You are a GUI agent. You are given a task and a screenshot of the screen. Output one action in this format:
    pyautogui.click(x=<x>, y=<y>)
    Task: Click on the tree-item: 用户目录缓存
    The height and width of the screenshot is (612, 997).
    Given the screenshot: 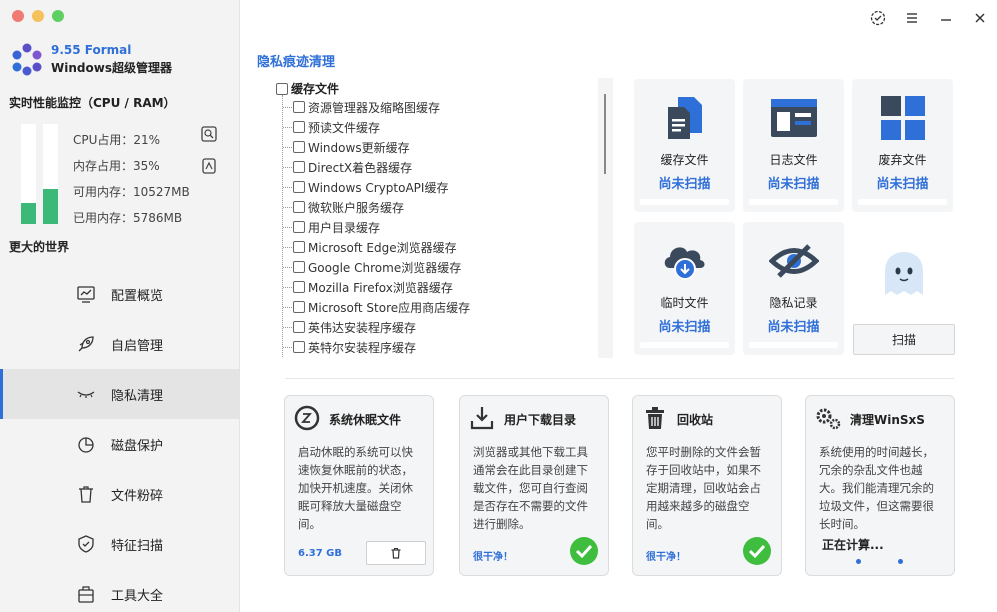 What is the action you would take?
    pyautogui.click(x=331, y=227)
    